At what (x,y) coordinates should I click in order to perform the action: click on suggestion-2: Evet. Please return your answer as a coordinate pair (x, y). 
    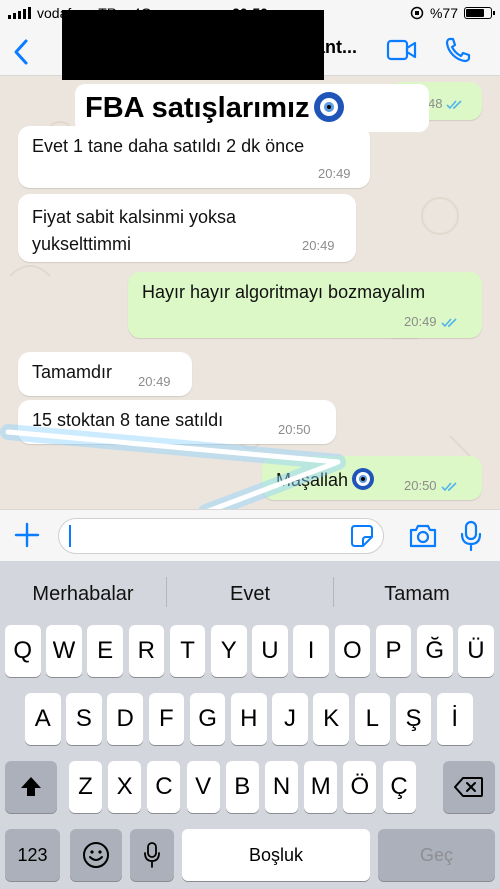
    Looking at the image, I should click on (250, 594).